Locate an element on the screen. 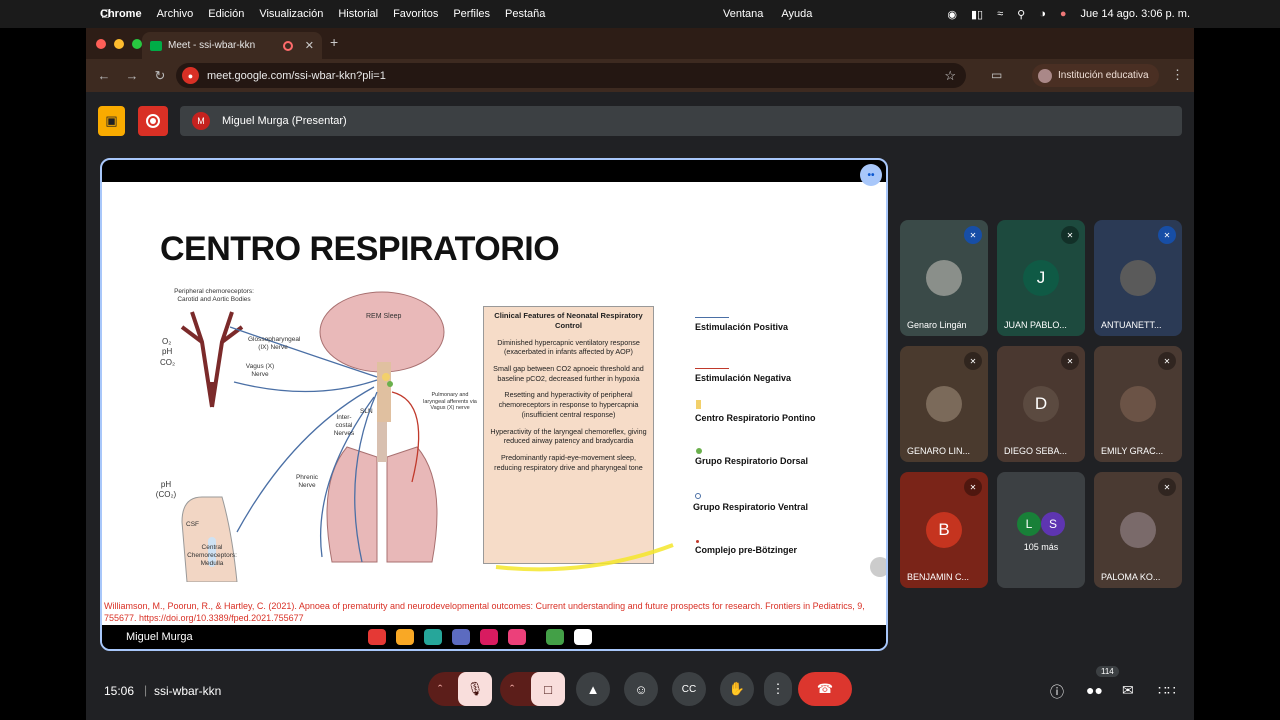 The width and height of the screenshot is (1280, 720). more-count-label: 105 más is located at coordinates (1041, 547).